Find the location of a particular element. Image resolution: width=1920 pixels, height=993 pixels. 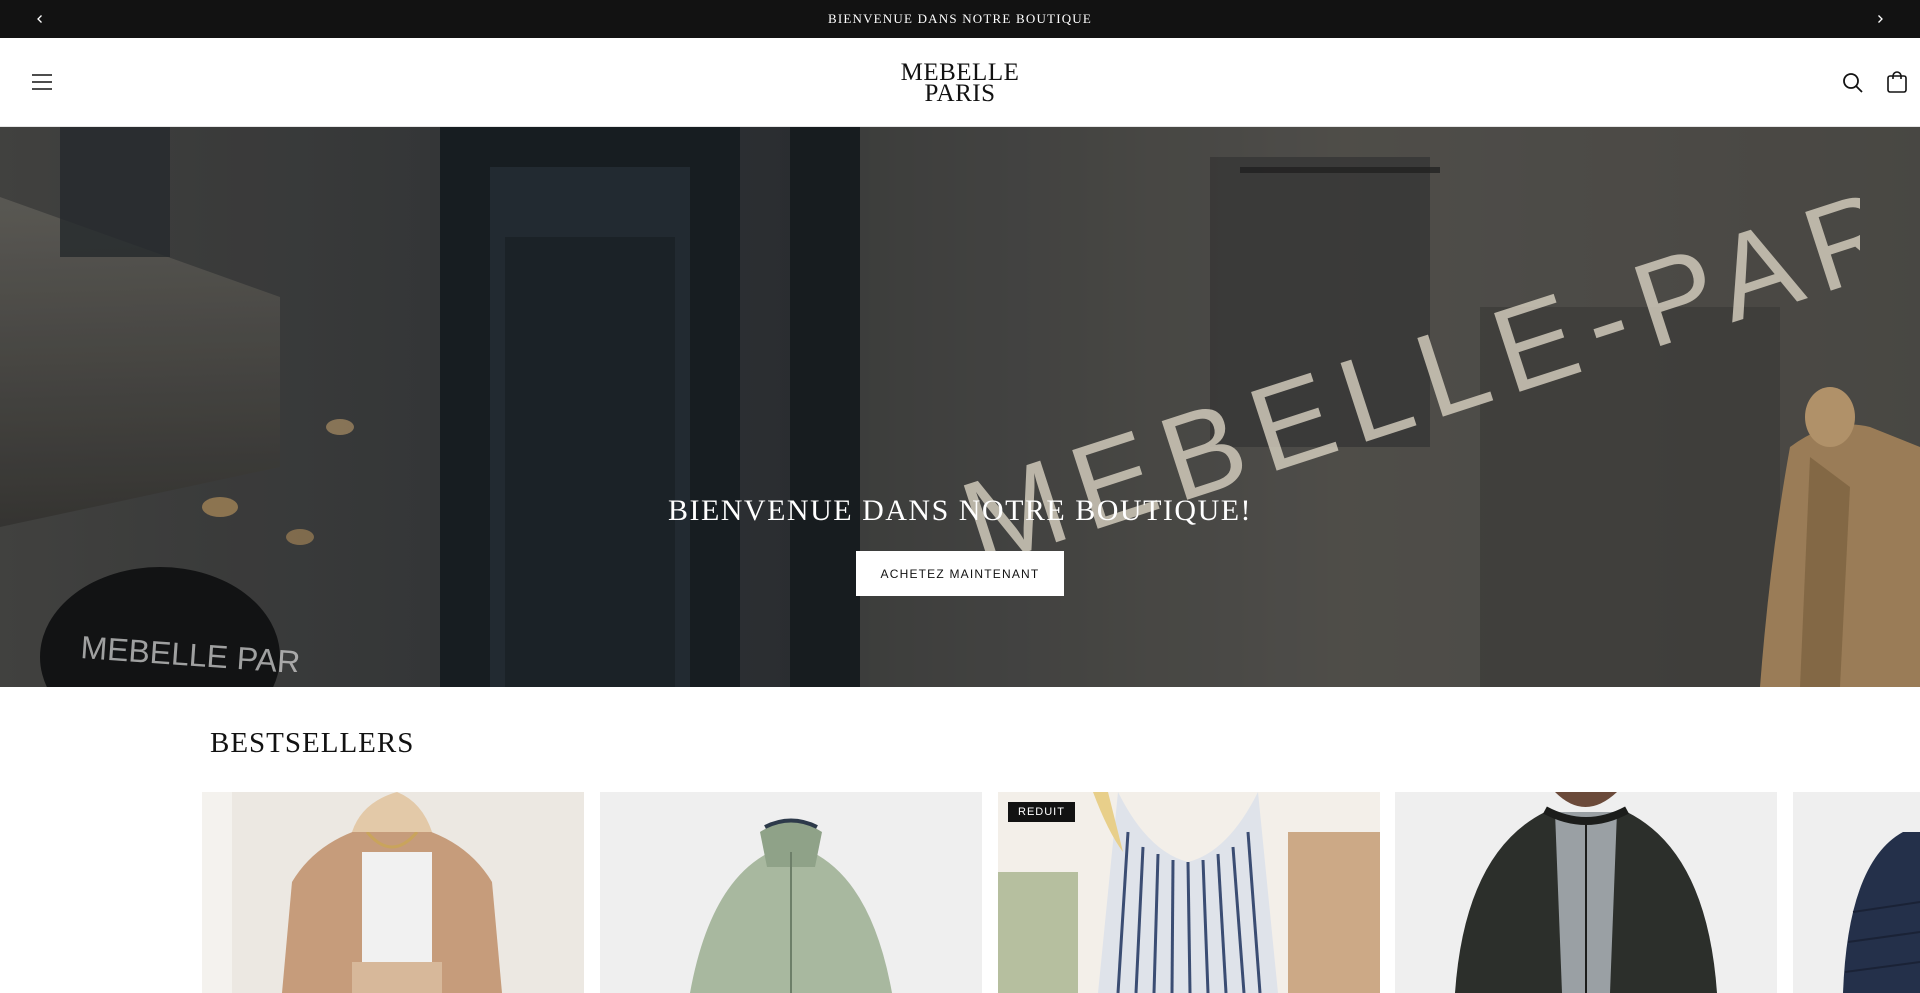

store-logo: MEBELLE PARIS is located at coordinates (960, 83).